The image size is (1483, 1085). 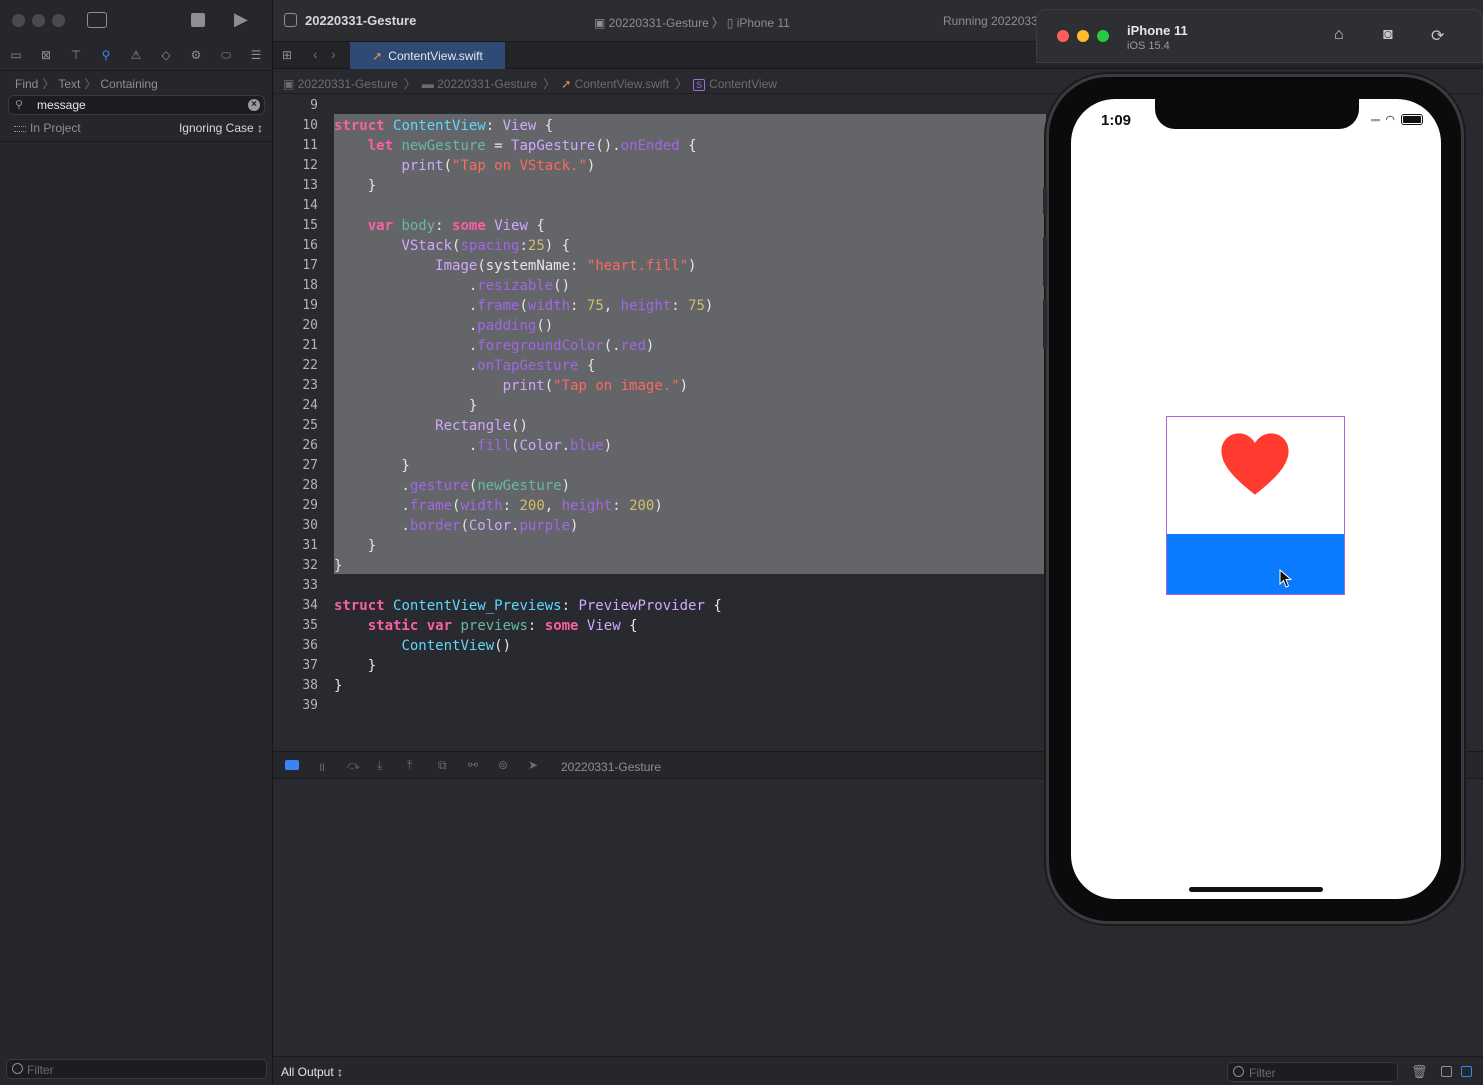 I want to click on window-zoom-button, so click(x=58, y=20).